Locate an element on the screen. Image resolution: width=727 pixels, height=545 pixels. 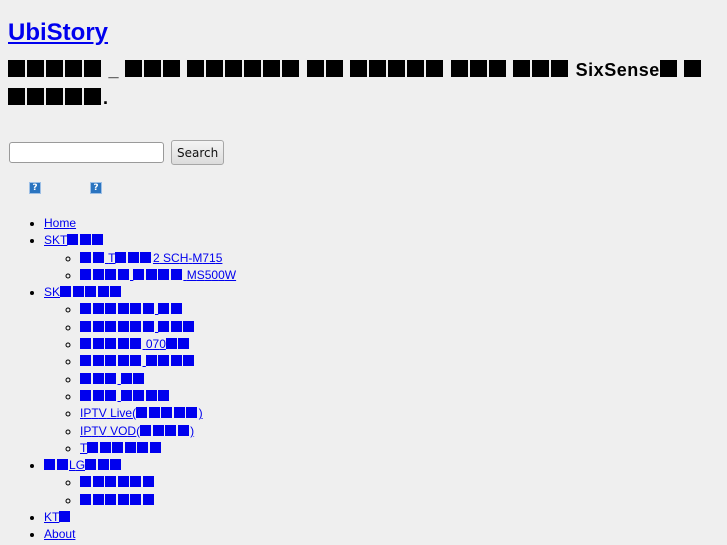
menu-link: SK is located at coordinates (83, 292).